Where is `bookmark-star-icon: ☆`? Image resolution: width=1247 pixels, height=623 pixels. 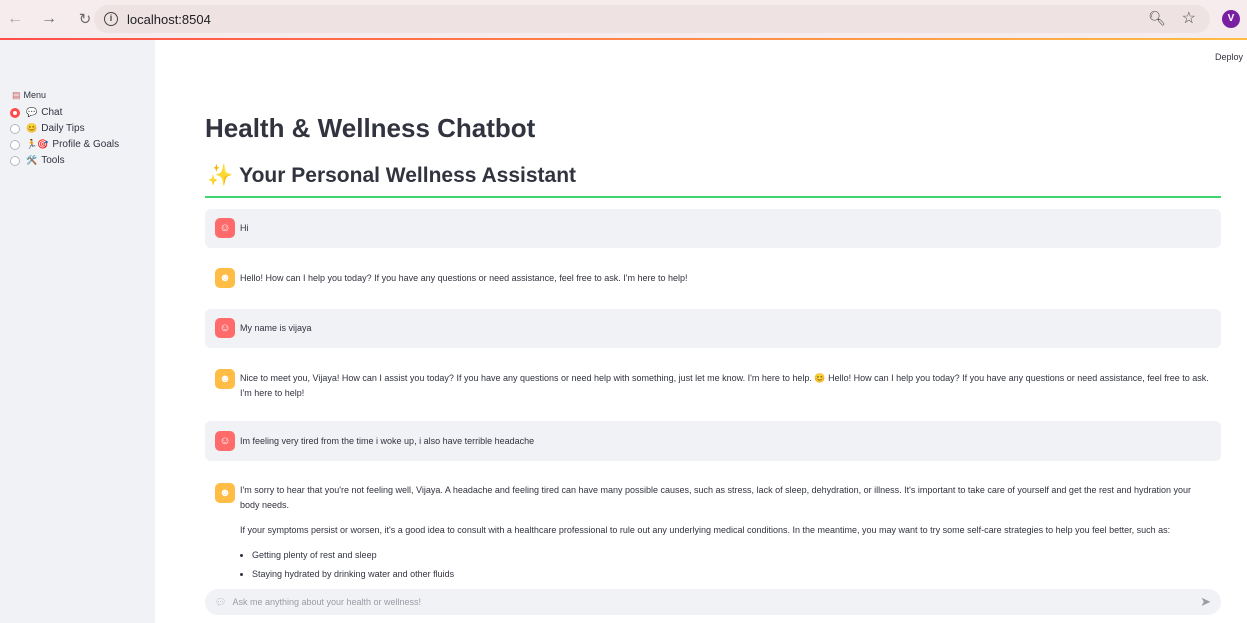 bookmark-star-icon: ☆ is located at coordinates (1189, 18).